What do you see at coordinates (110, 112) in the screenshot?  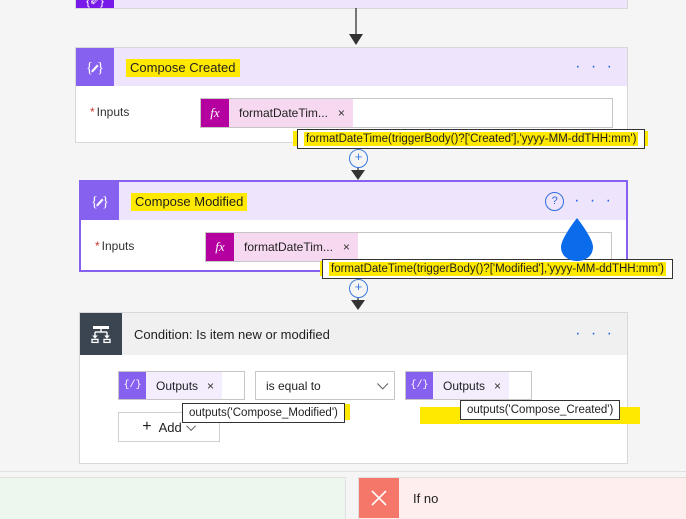 I see `inputs-label-compose-created: * Inputs` at bounding box center [110, 112].